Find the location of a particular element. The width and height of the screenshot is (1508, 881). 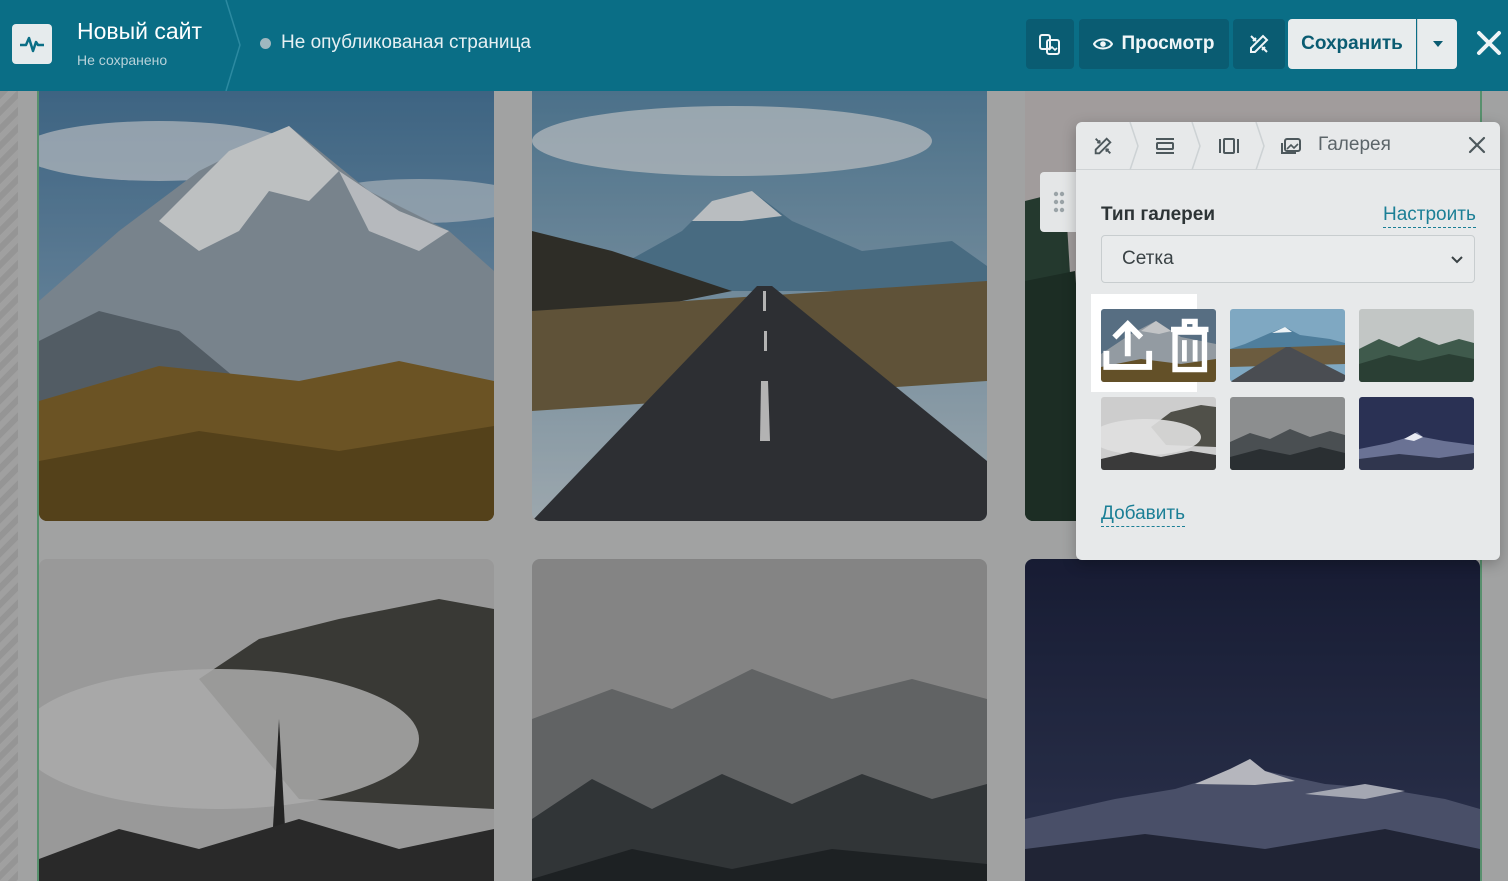

site-logo is located at coordinates (32, 44).